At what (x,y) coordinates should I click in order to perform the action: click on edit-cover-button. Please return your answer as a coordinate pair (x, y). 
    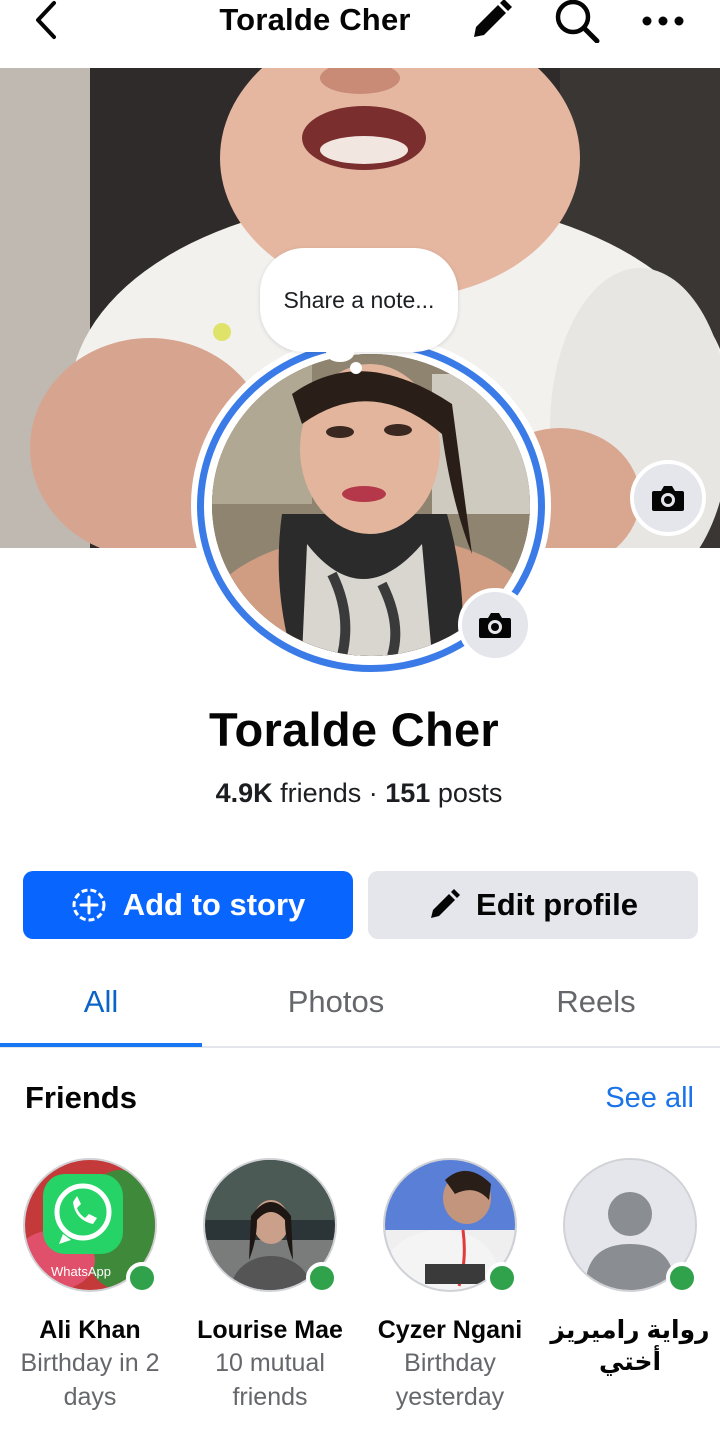
    Looking at the image, I should click on (668, 498).